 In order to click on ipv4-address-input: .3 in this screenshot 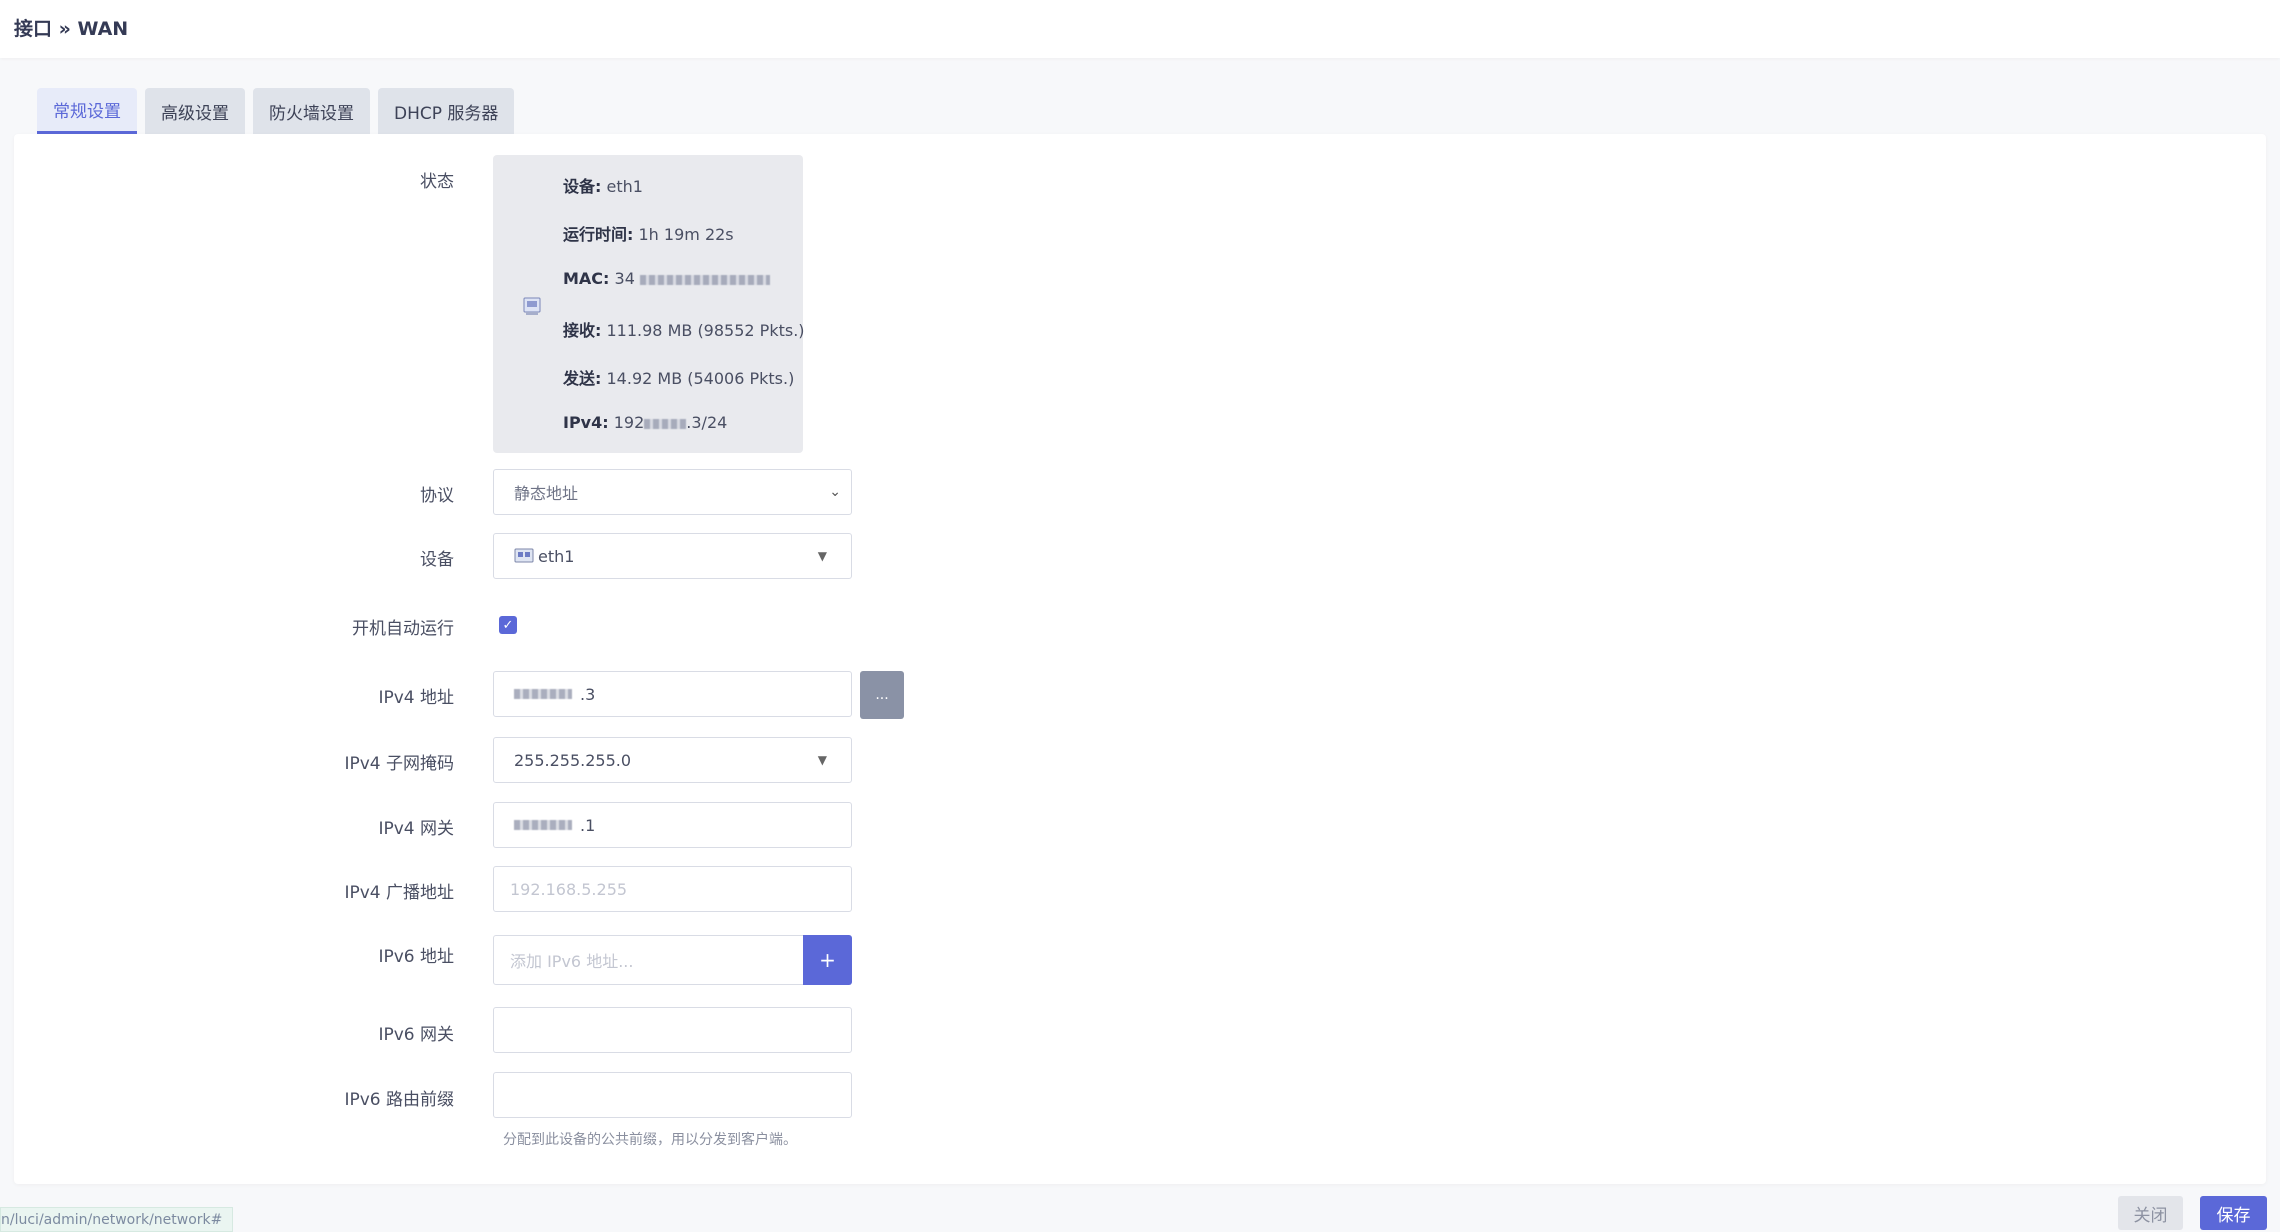, I will do `click(672, 694)`.